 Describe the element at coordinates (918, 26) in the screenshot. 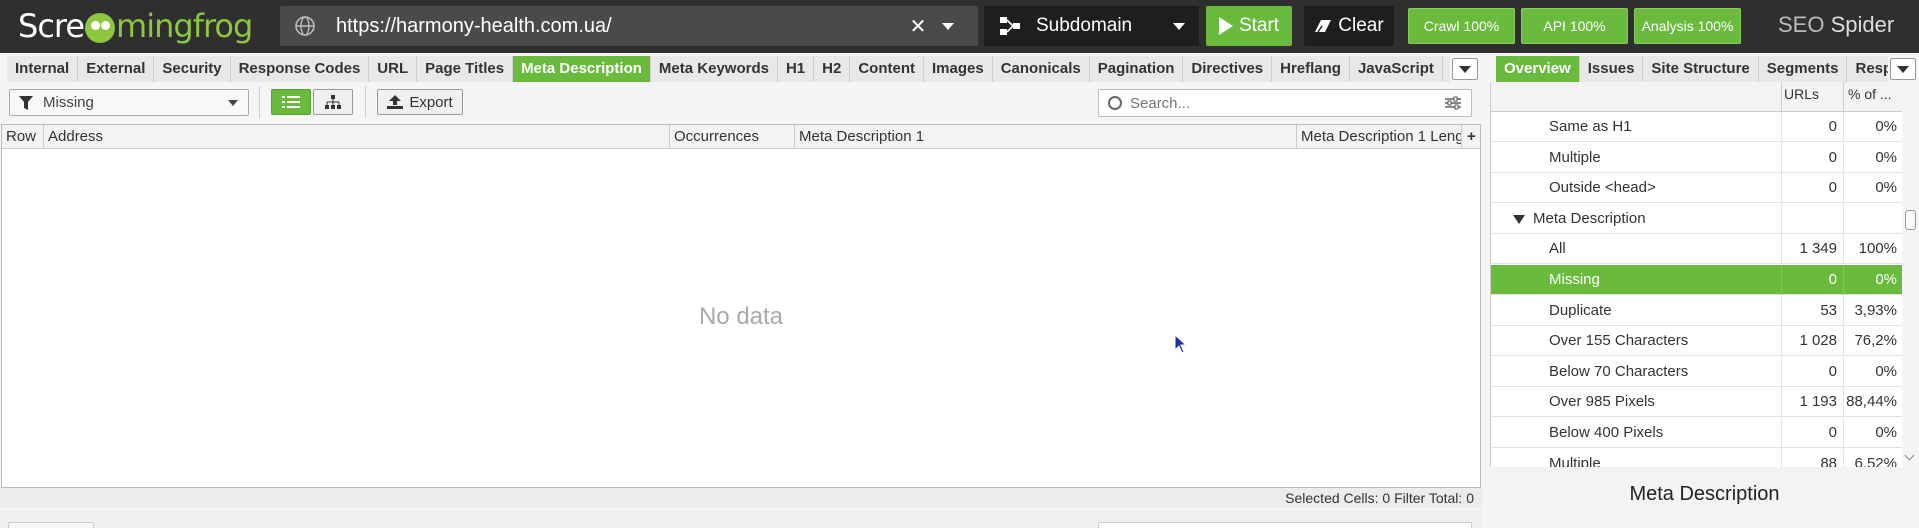

I see `clear-url-icon: ✕` at that location.